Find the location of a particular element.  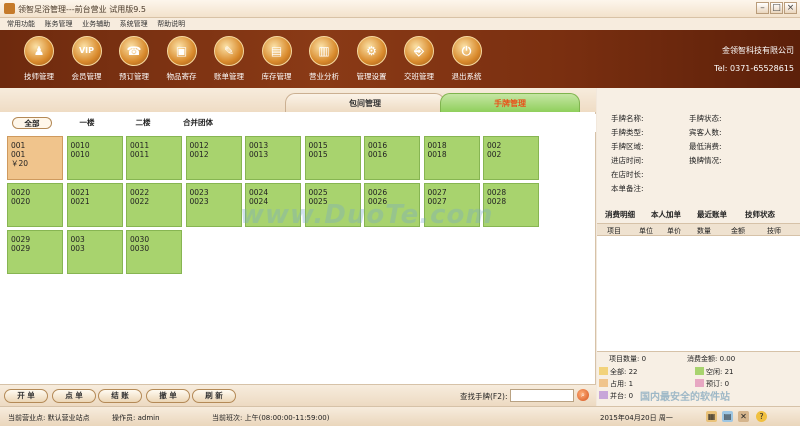

card-line2: 003 is located at coordinates (77, 248).